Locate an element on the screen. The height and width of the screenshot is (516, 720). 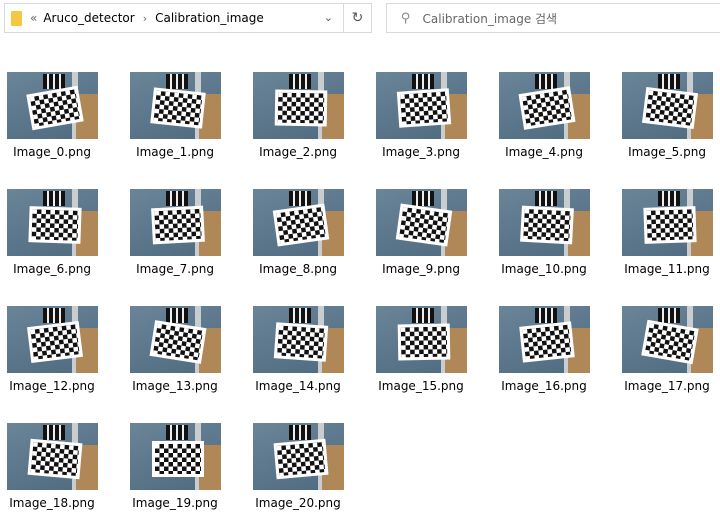
file-item: Image_18.png is located at coordinates (53, 466).